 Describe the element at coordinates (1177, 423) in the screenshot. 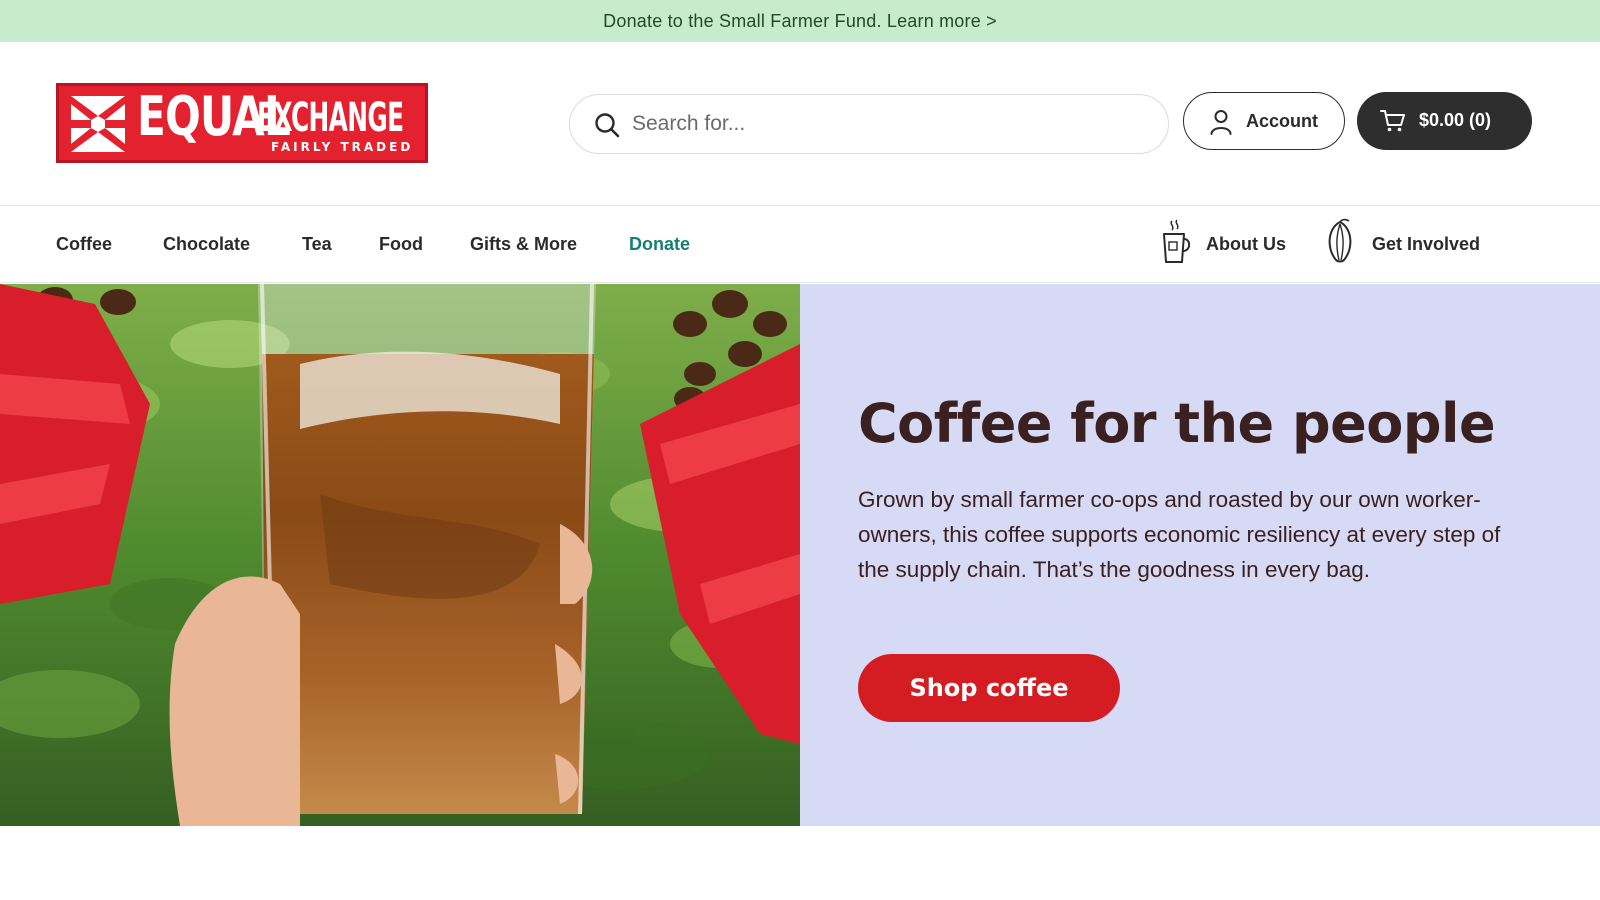

I see `hero-title: Coffee for the people` at that location.